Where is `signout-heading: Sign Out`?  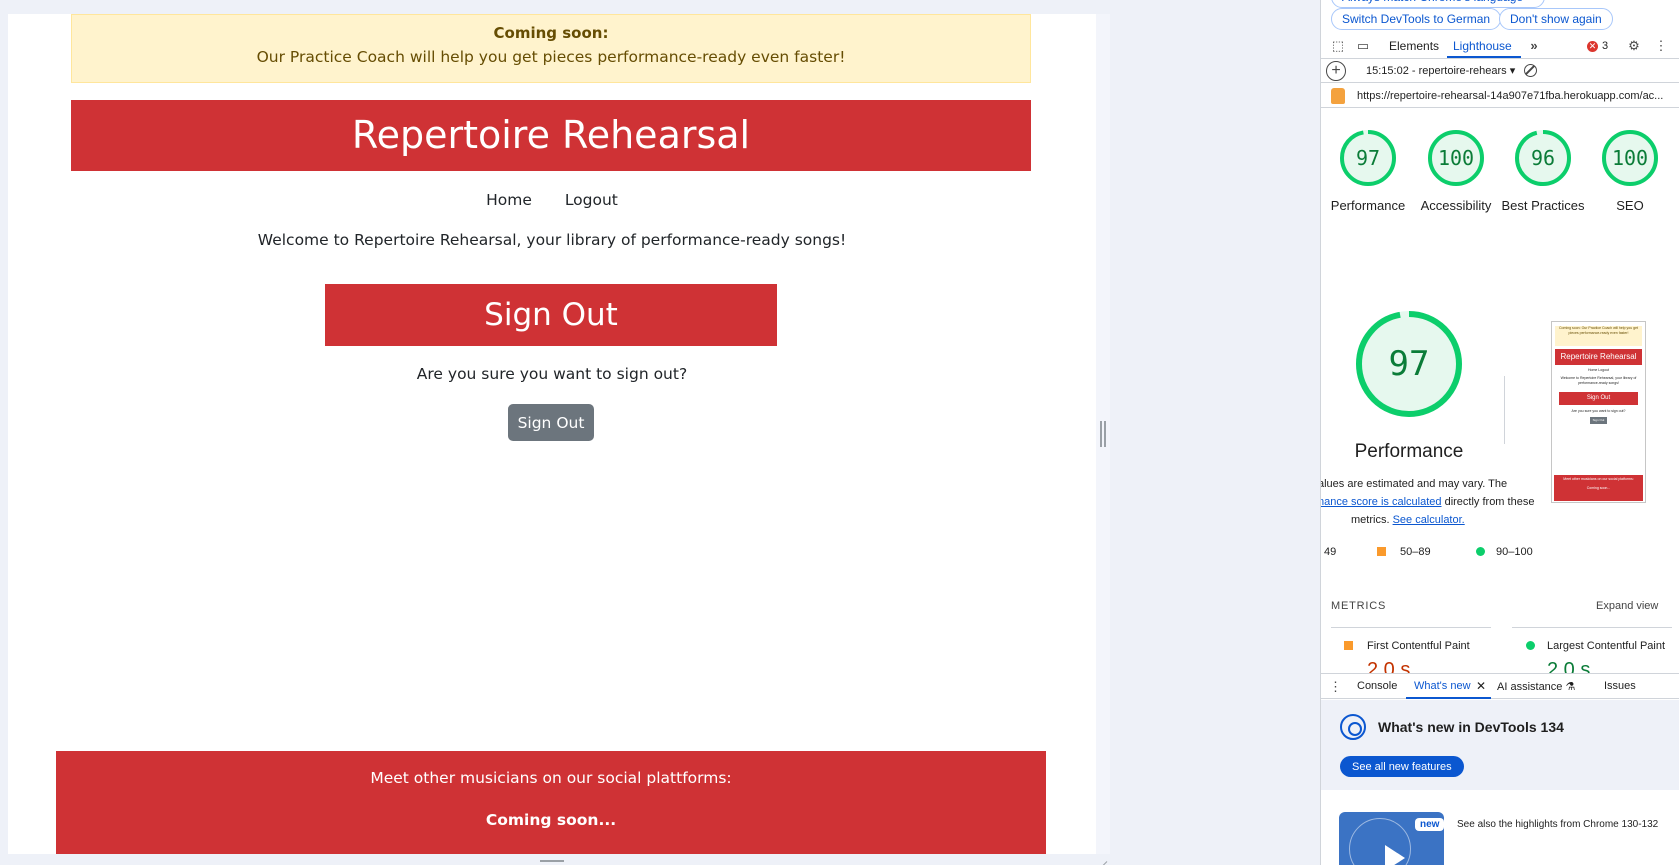 signout-heading: Sign Out is located at coordinates (551, 315).